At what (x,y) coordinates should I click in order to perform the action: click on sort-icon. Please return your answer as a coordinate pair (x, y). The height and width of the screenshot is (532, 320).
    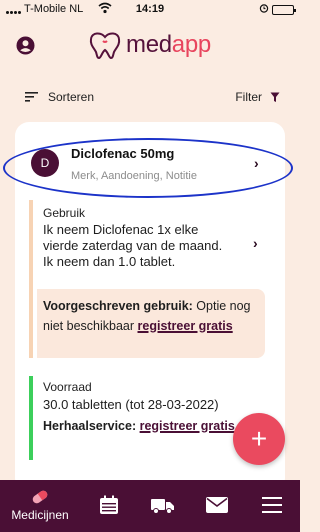
    Looking at the image, I should click on (31, 97).